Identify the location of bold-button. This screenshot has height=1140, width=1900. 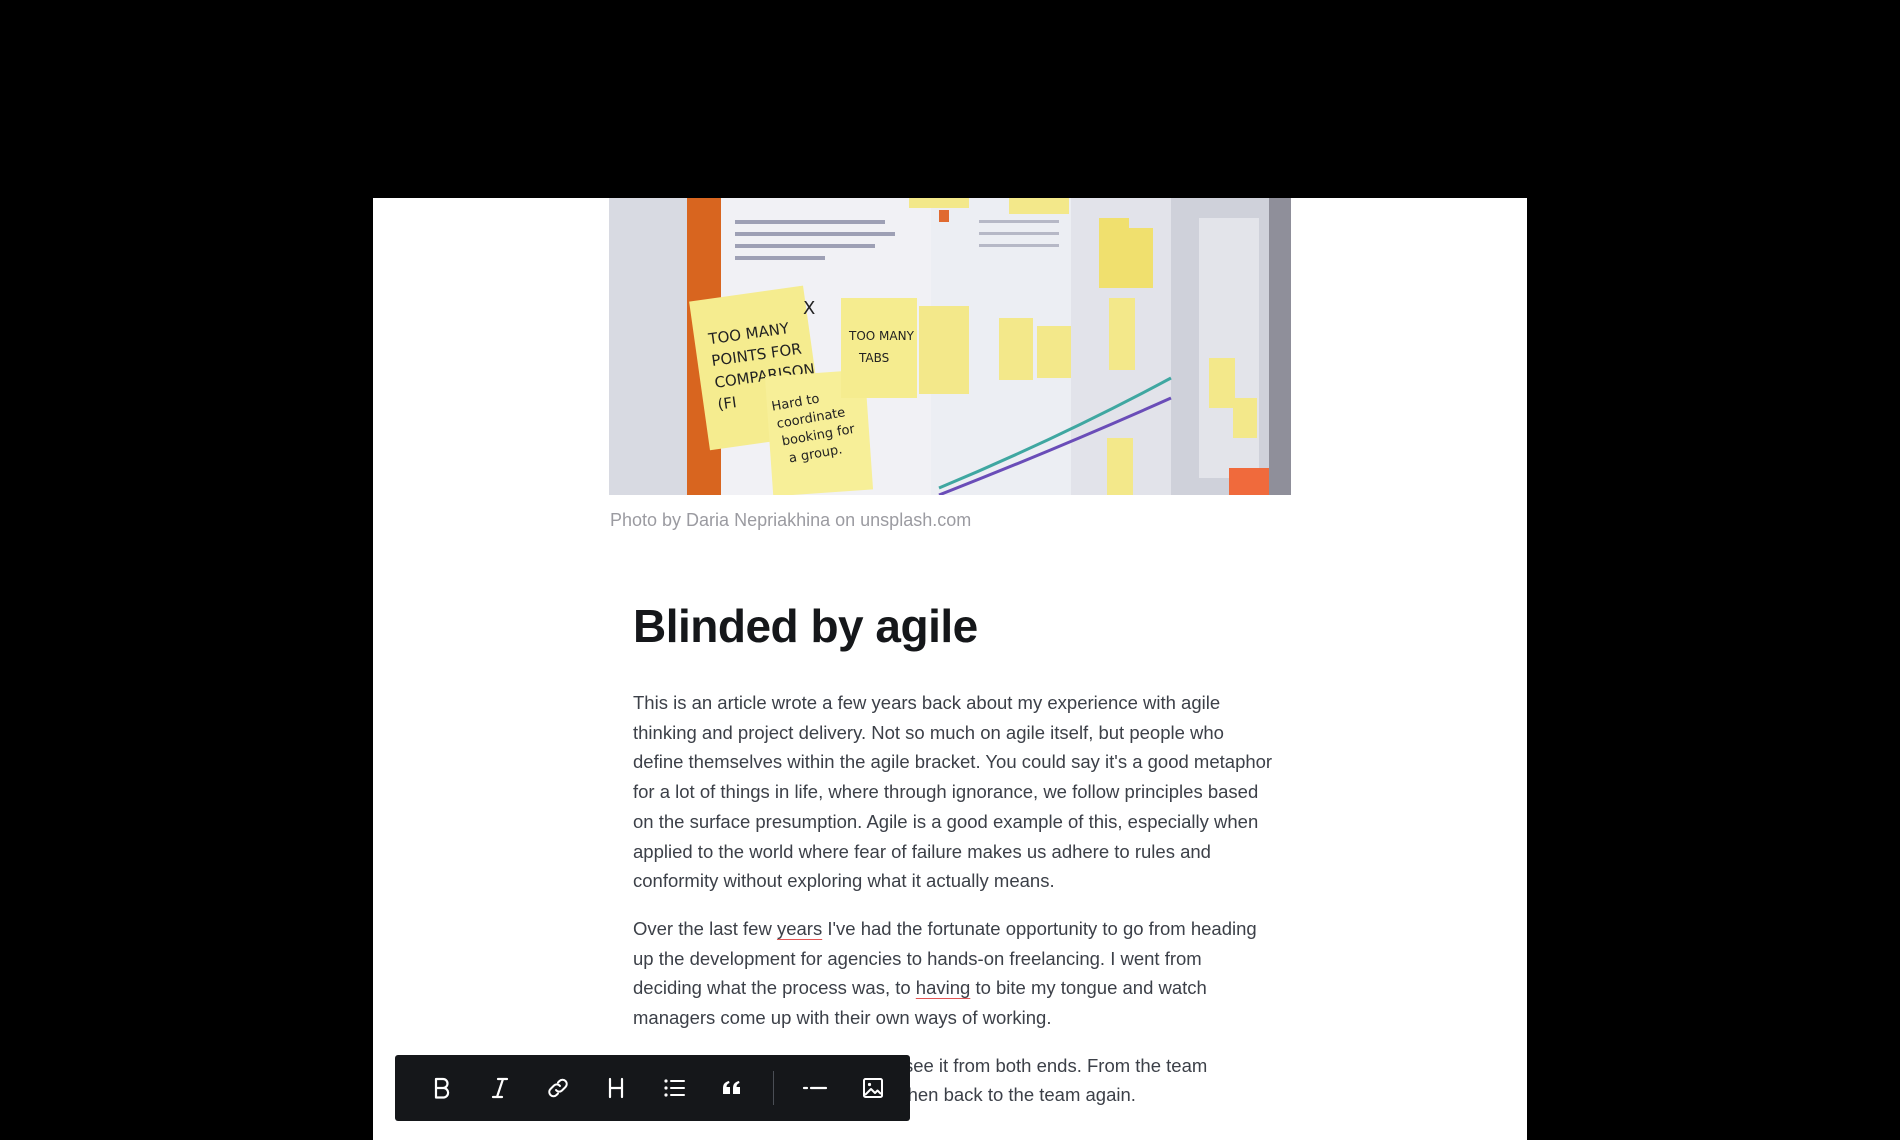
(442, 1088).